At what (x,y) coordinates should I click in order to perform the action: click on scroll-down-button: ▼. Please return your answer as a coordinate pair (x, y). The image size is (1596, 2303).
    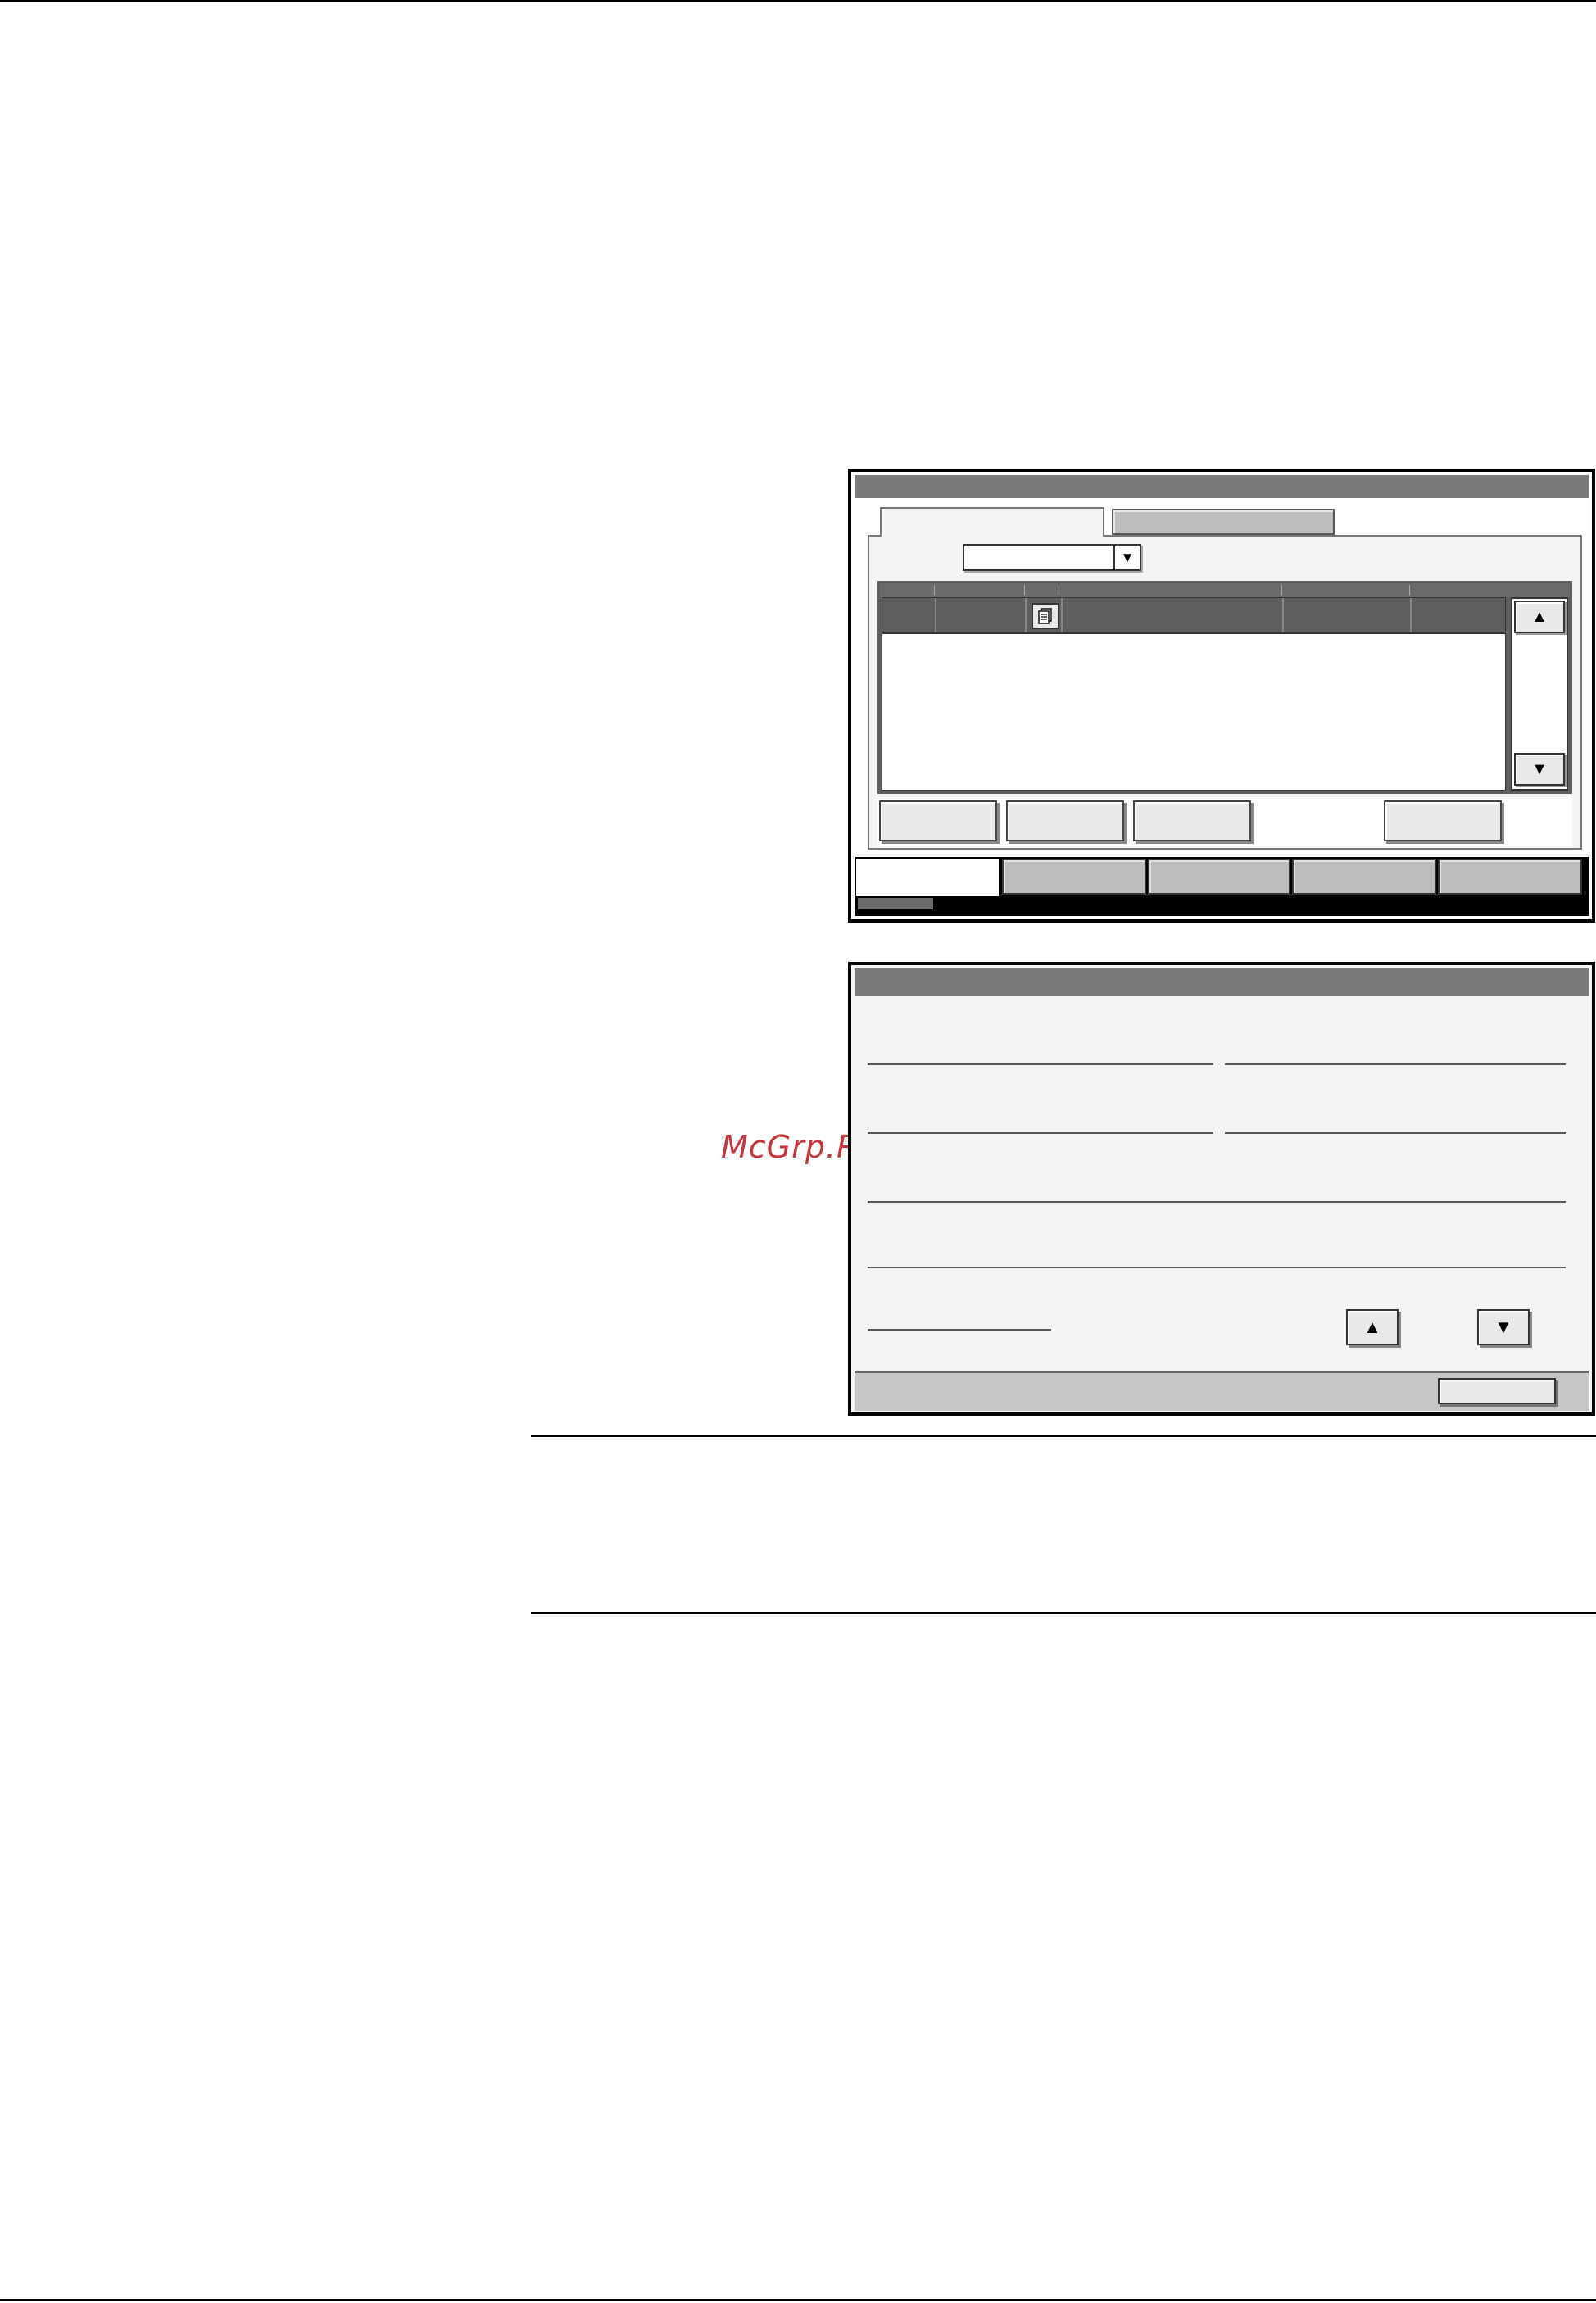
    Looking at the image, I should click on (1539, 769).